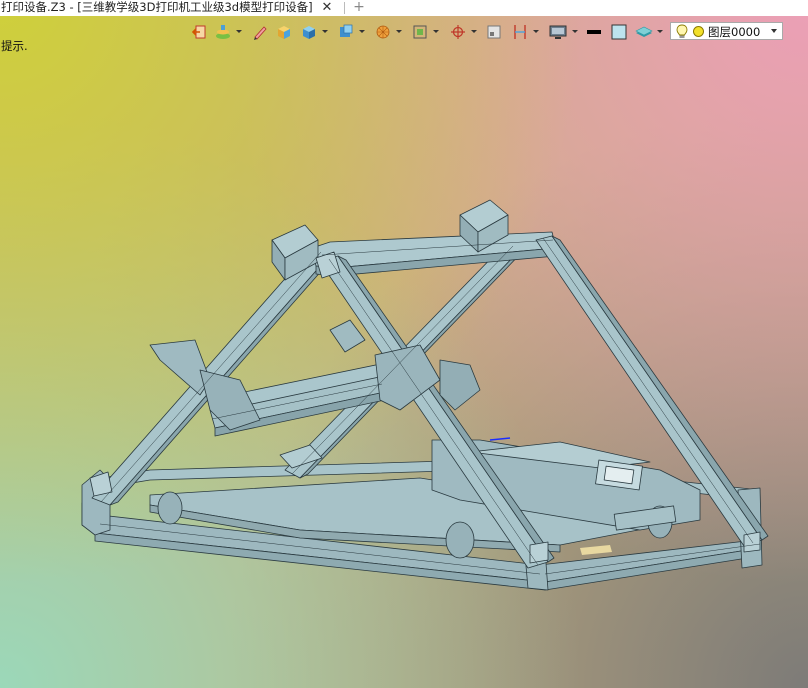 Image resolution: width=808 pixels, height=688 pixels. What do you see at coordinates (383, 32) in the screenshot?
I see `render-sphere-icon` at bounding box center [383, 32].